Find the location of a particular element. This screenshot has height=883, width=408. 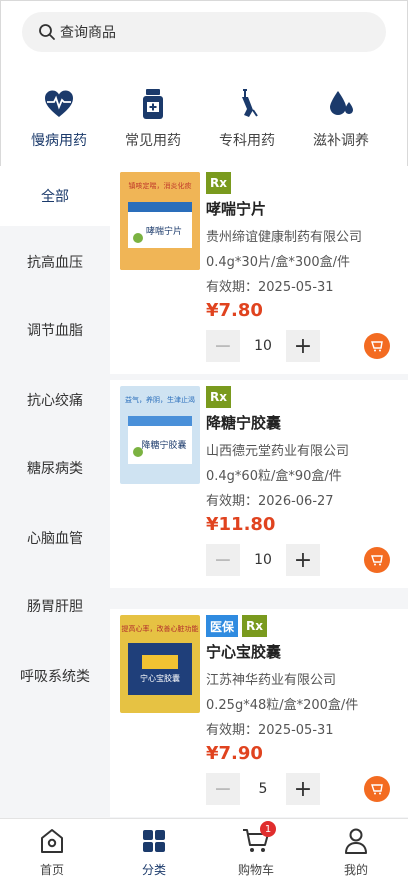

nav-label: 购物车 is located at coordinates (255, 870).